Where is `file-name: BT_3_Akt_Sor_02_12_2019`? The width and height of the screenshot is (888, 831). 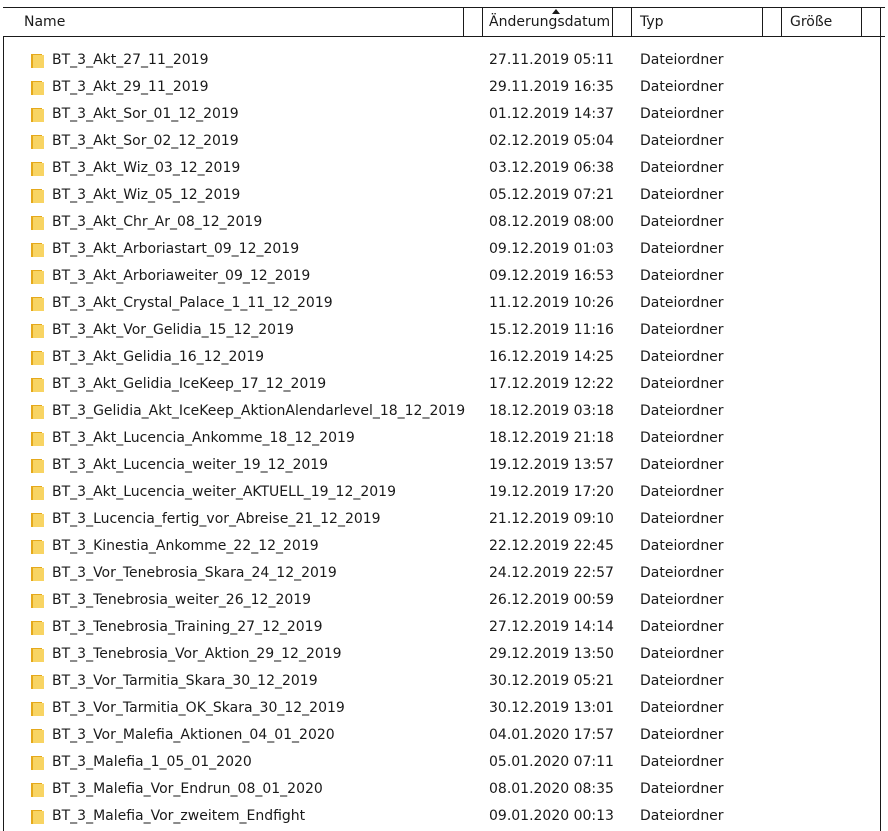
file-name: BT_3_Akt_Sor_02_12_2019 is located at coordinates (145, 141).